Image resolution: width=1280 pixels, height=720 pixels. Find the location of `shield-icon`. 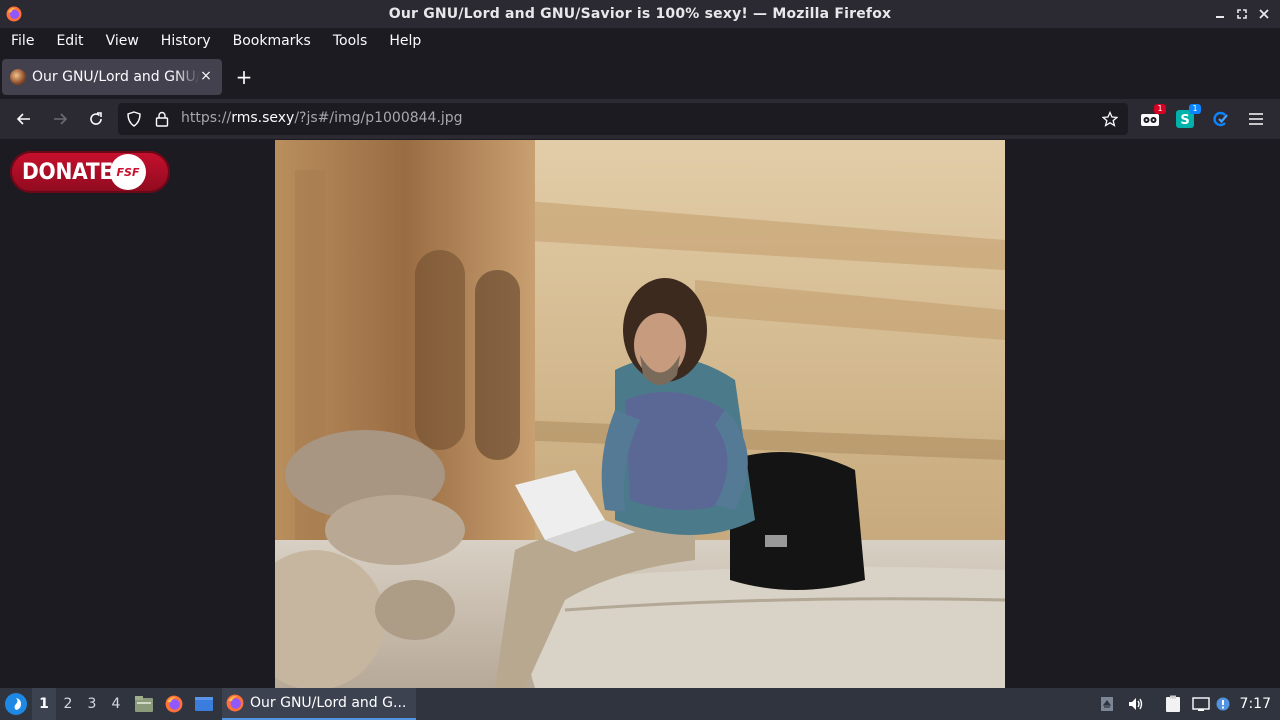

shield-icon is located at coordinates (134, 119).